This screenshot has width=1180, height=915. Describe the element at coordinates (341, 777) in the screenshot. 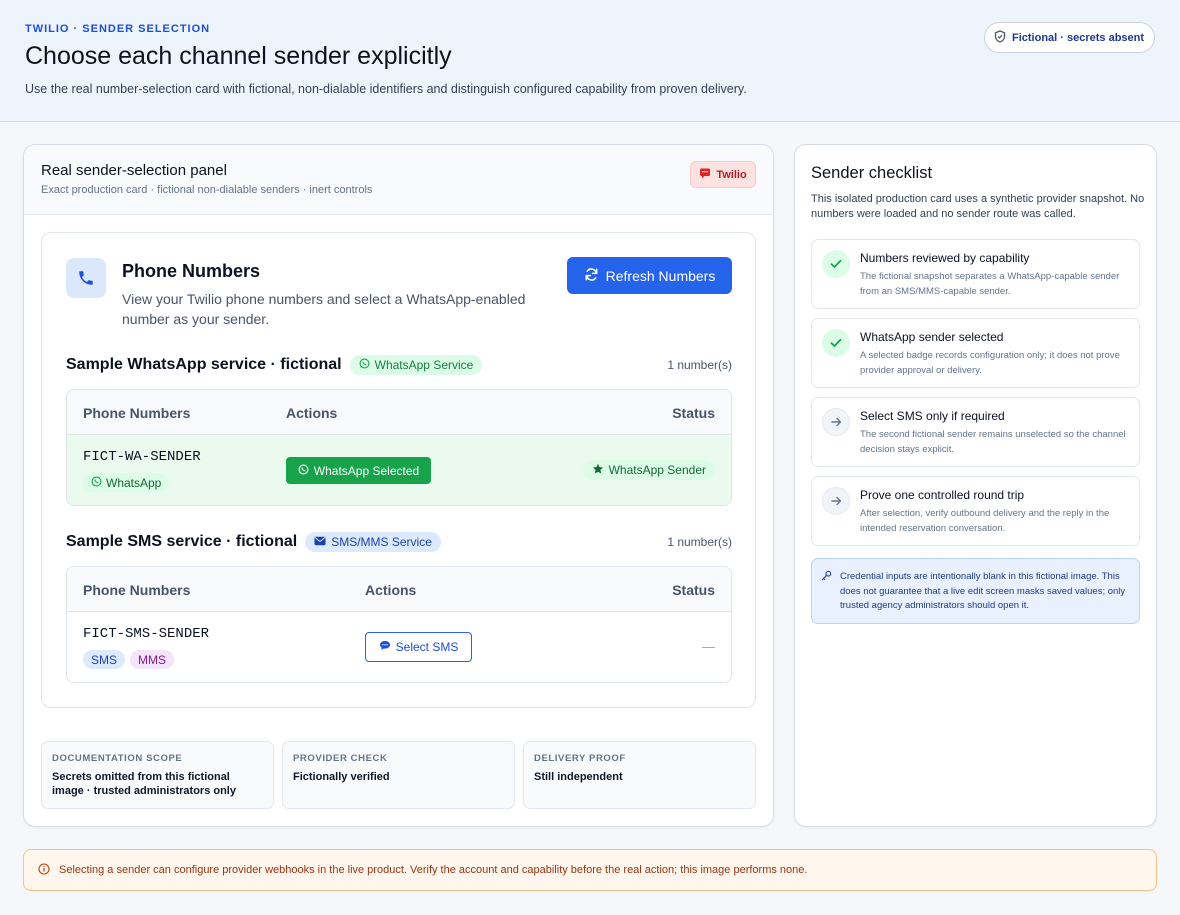

I see `info-value: Fictionally verified` at that location.